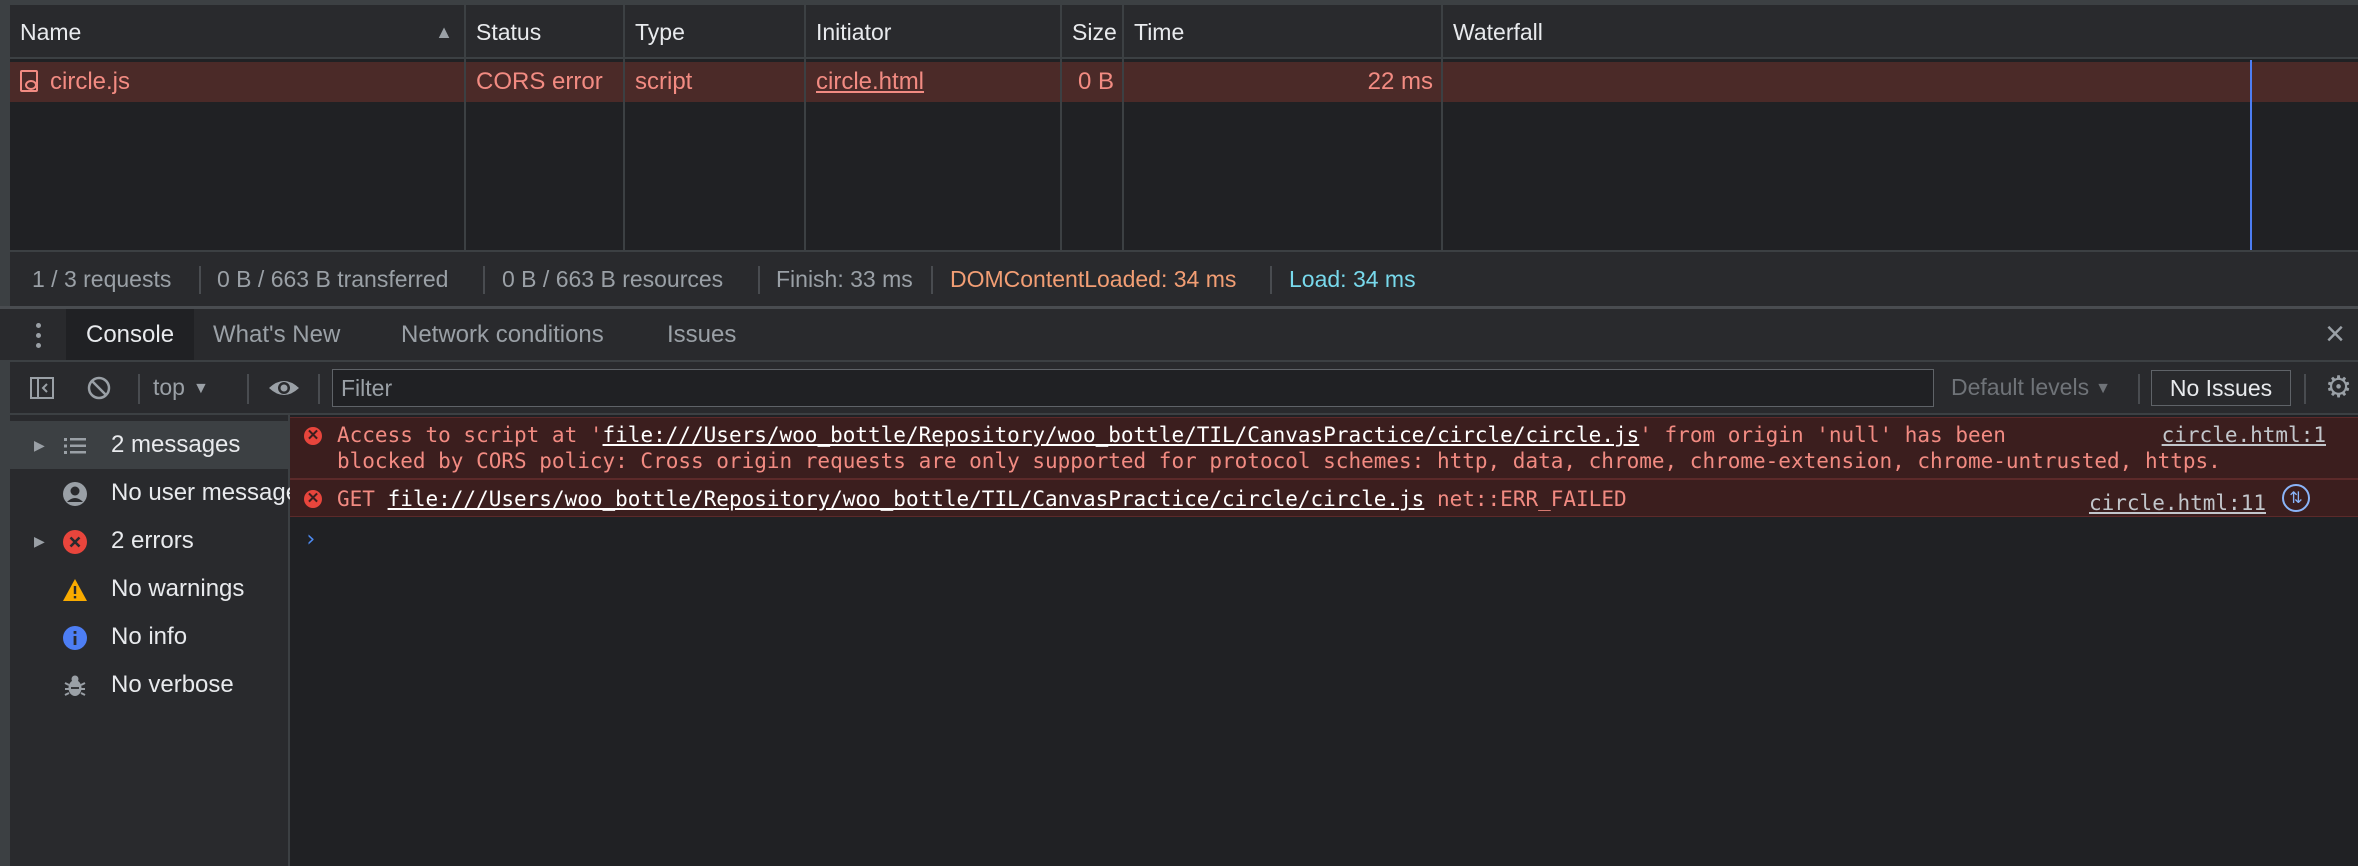 Image resolution: width=2358 pixels, height=866 pixels. I want to click on toggle-sidebar-icon, so click(42, 388).